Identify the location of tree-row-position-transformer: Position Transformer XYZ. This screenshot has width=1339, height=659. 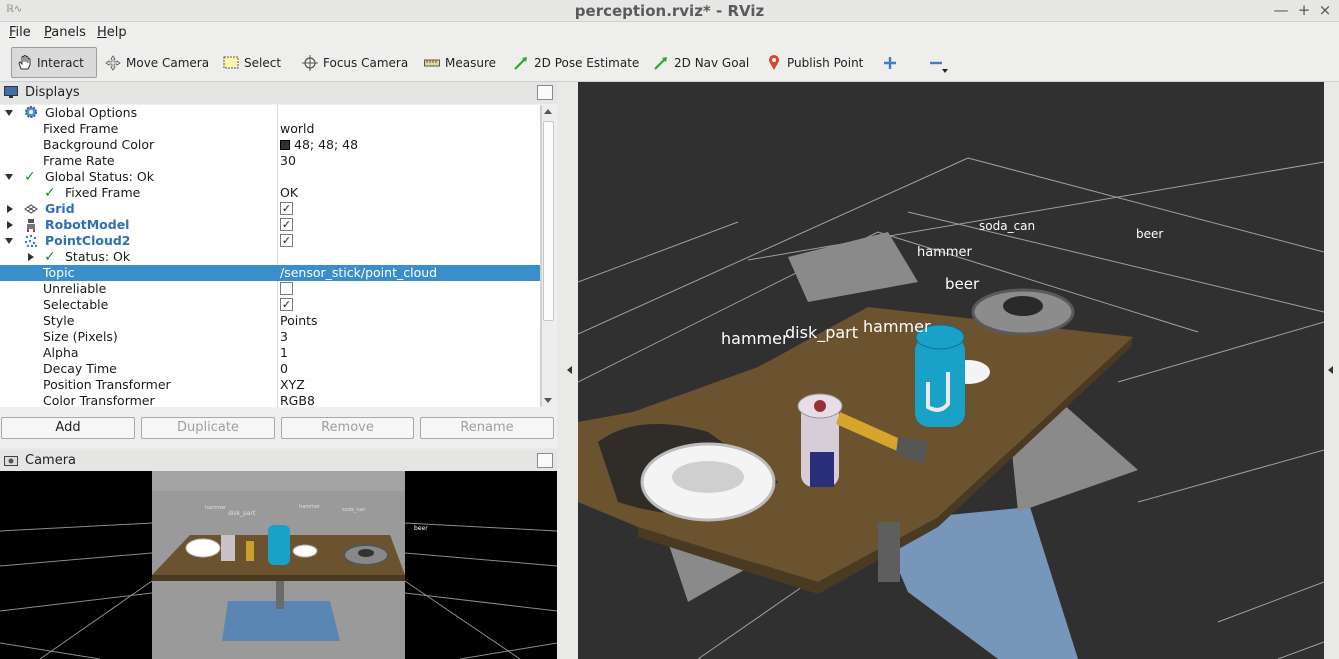
(270, 385).